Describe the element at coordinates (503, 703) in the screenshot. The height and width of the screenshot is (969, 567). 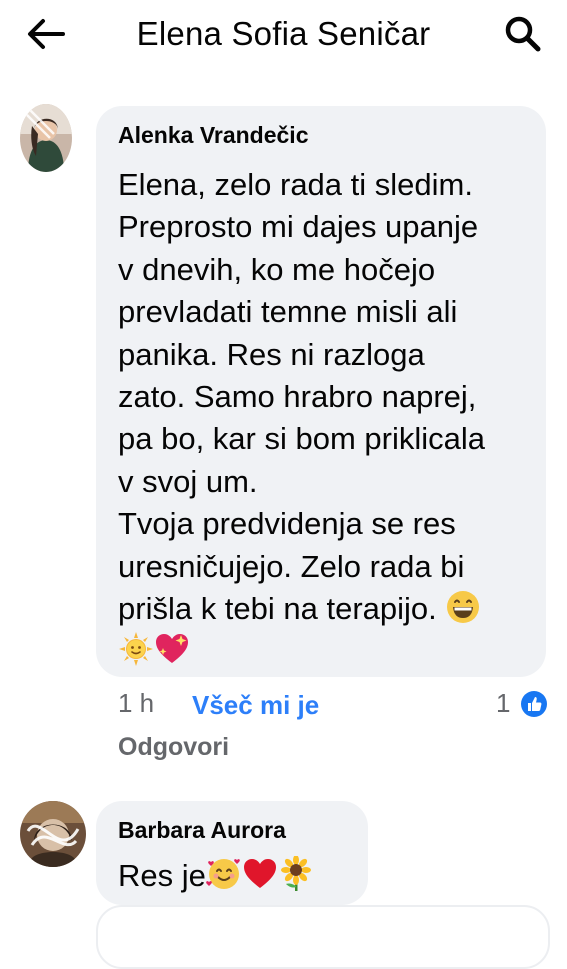
I see `reaction-count: 1` at that location.